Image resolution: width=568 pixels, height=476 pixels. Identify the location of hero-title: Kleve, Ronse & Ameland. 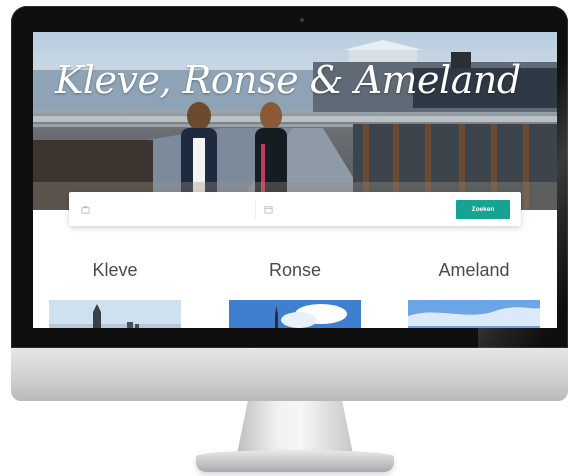
(288, 80).